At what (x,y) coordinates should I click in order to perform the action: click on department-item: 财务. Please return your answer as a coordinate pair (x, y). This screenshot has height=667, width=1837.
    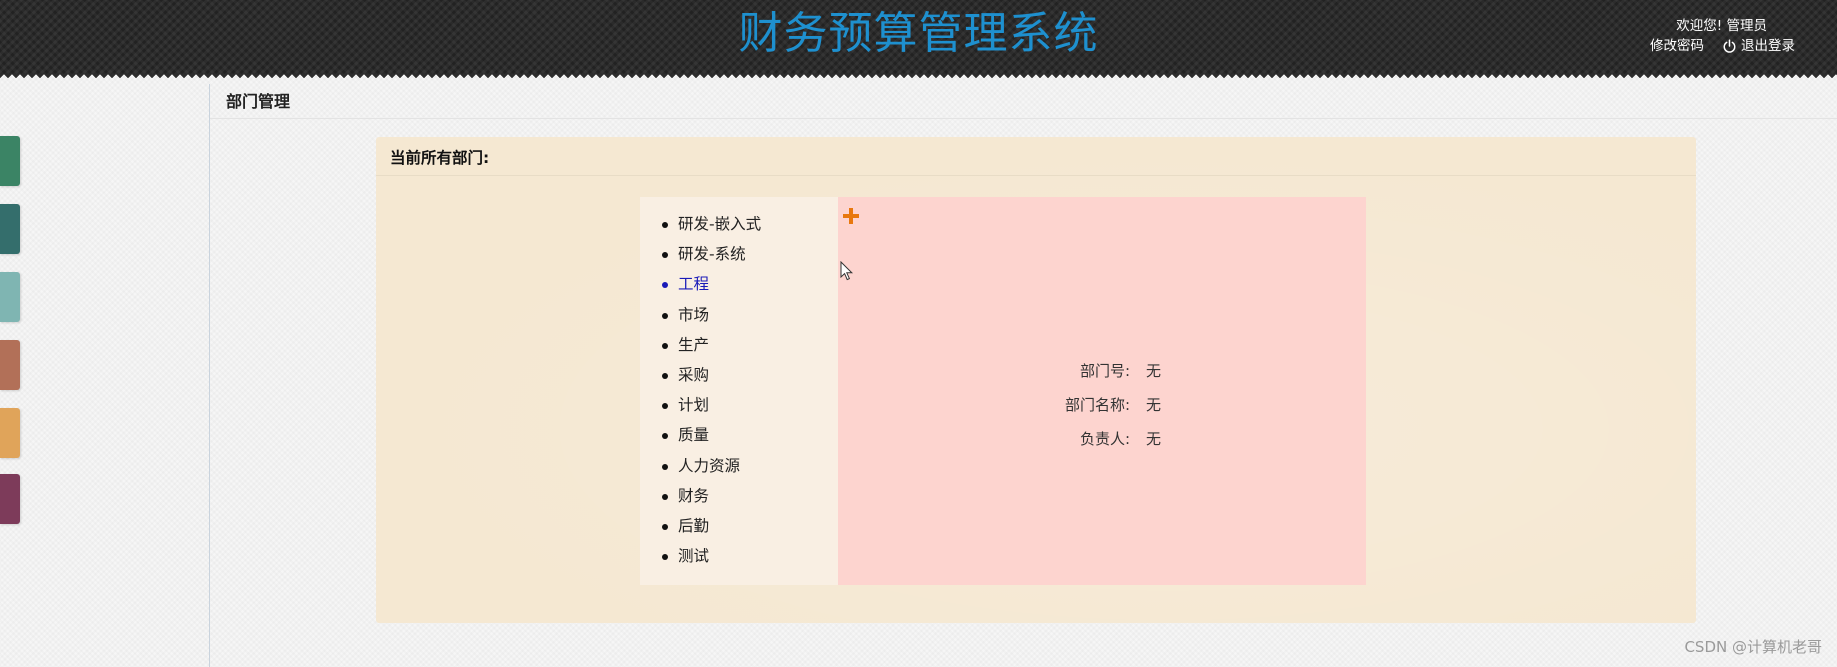
    Looking at the image, I should click on (739, 496).